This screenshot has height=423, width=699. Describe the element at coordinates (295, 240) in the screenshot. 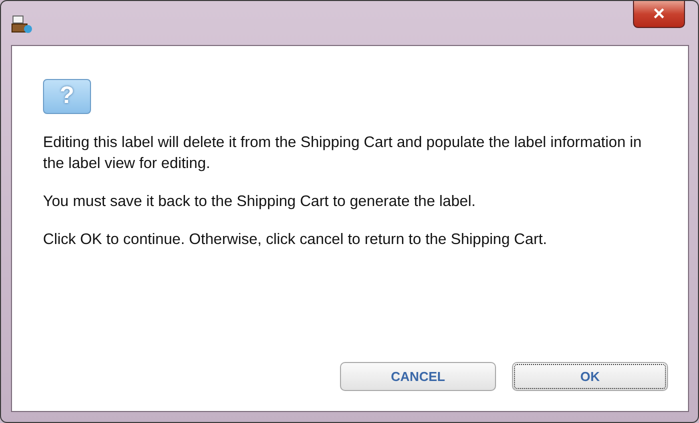

I see `message-text: Click OK to continue. Otherwise, click cancel to return to the Shipping Cart.` at that location.